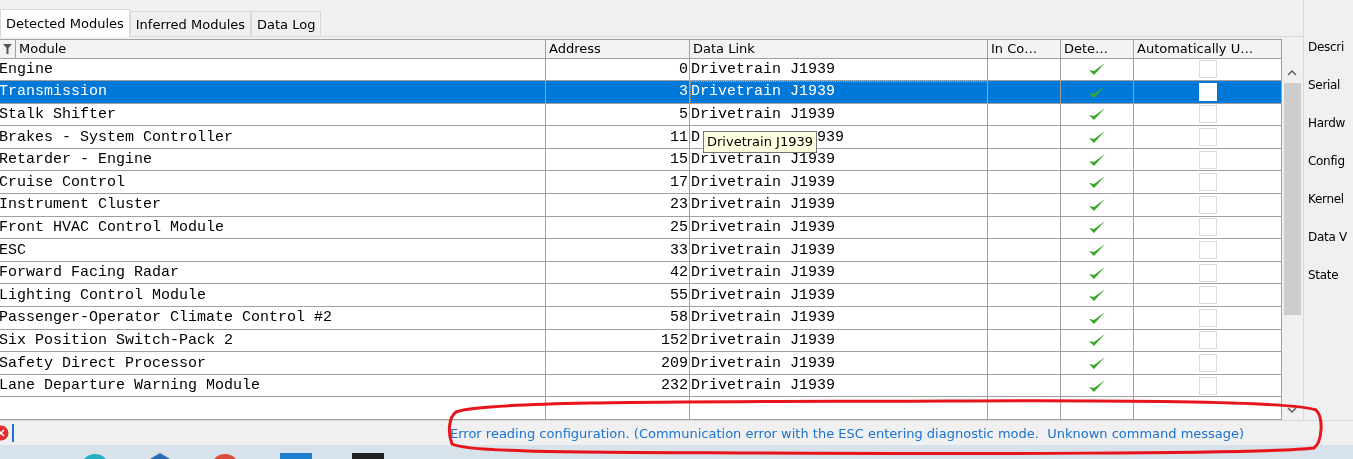  I want to click on tab: Detected Modules, so click(65, 23).